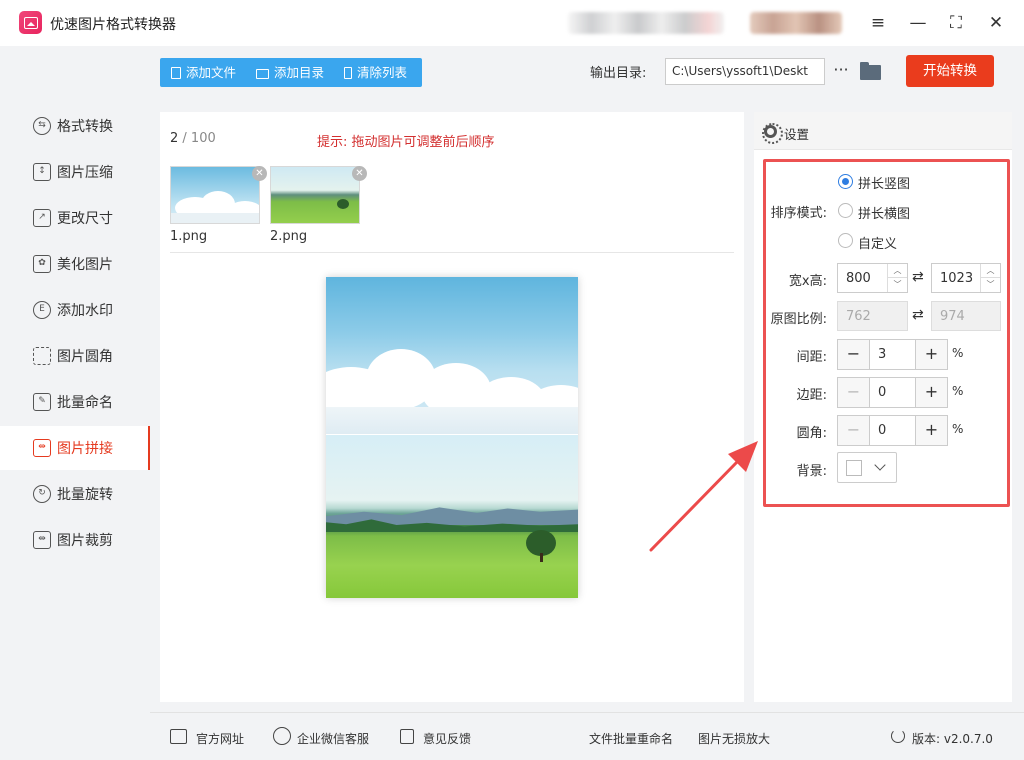  What do you see at coordinates (85, 403) in the screenshot?
I see `sidebar-item-label: 批量命名` at bounding box center [85, 403].